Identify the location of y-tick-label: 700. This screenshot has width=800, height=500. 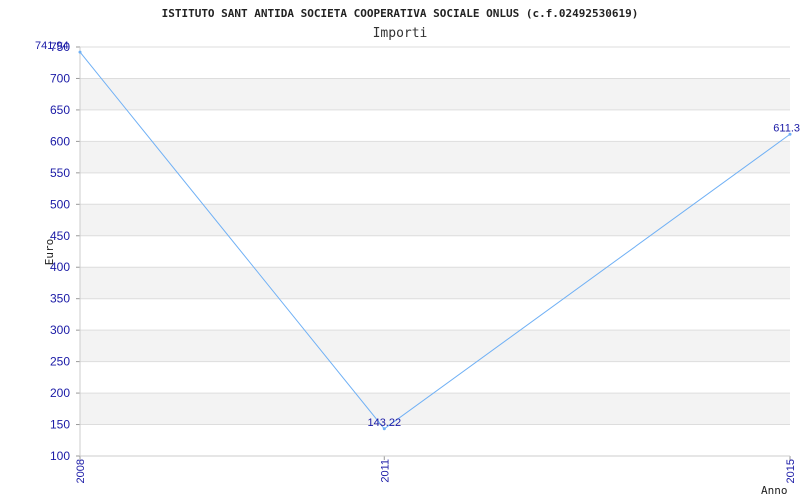
(60, 78).